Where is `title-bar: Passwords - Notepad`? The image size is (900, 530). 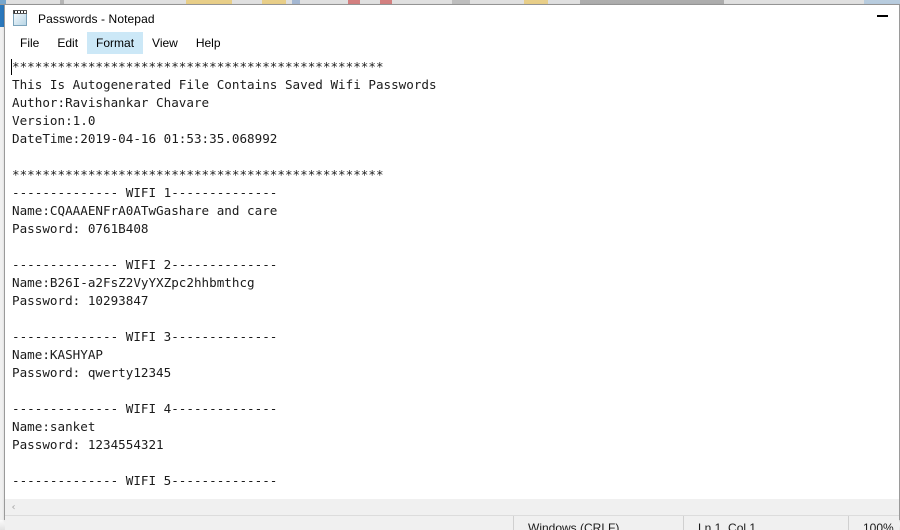
title-bar: Passwords - Notepad is located at coordinates (452, 18).